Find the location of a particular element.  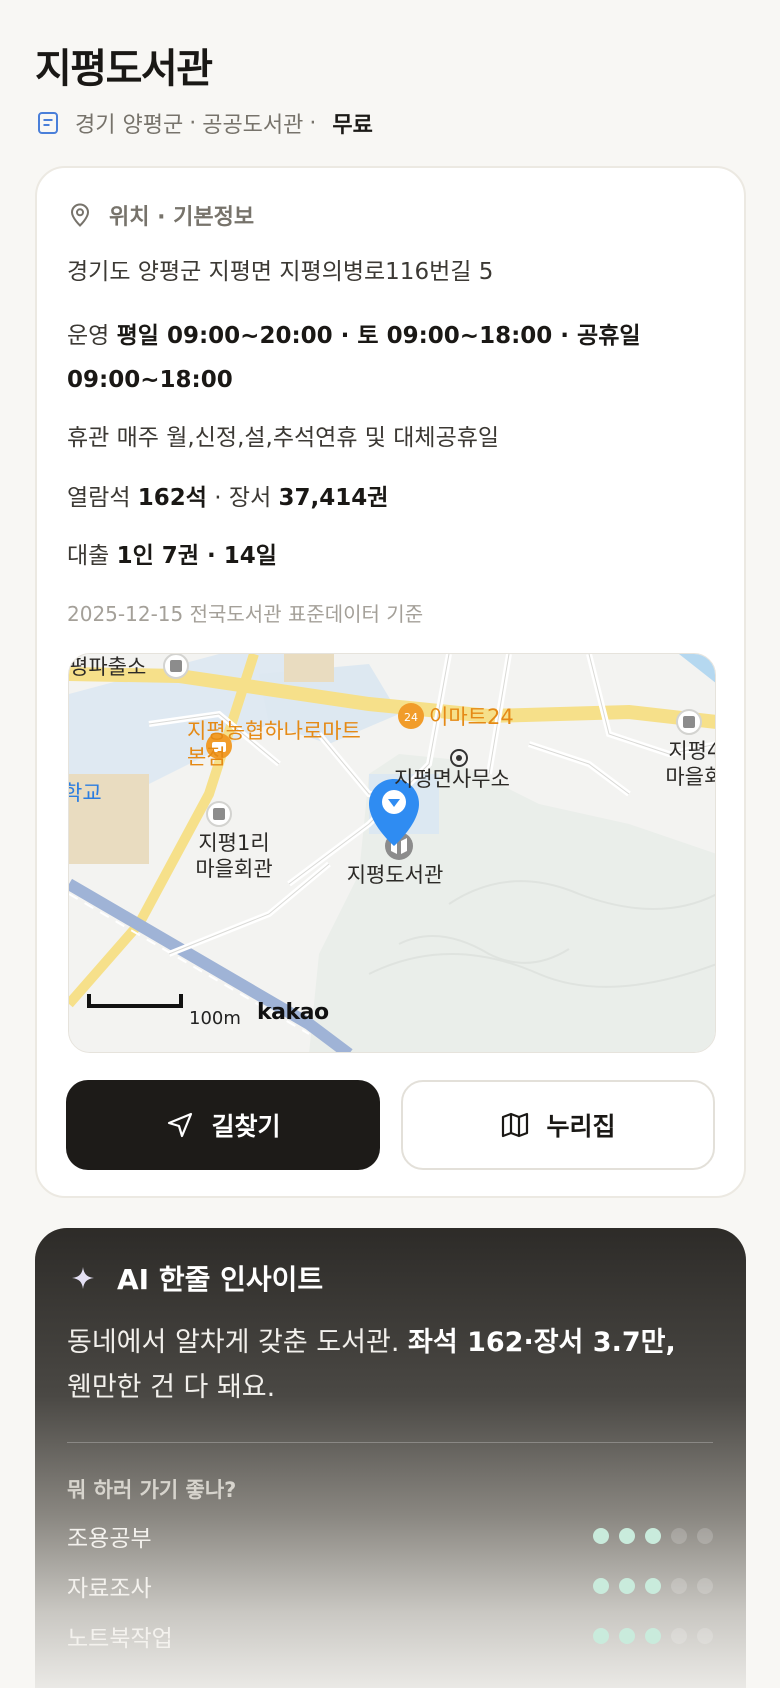

website-button: 누리집 is located at coordinates (558, 1125).